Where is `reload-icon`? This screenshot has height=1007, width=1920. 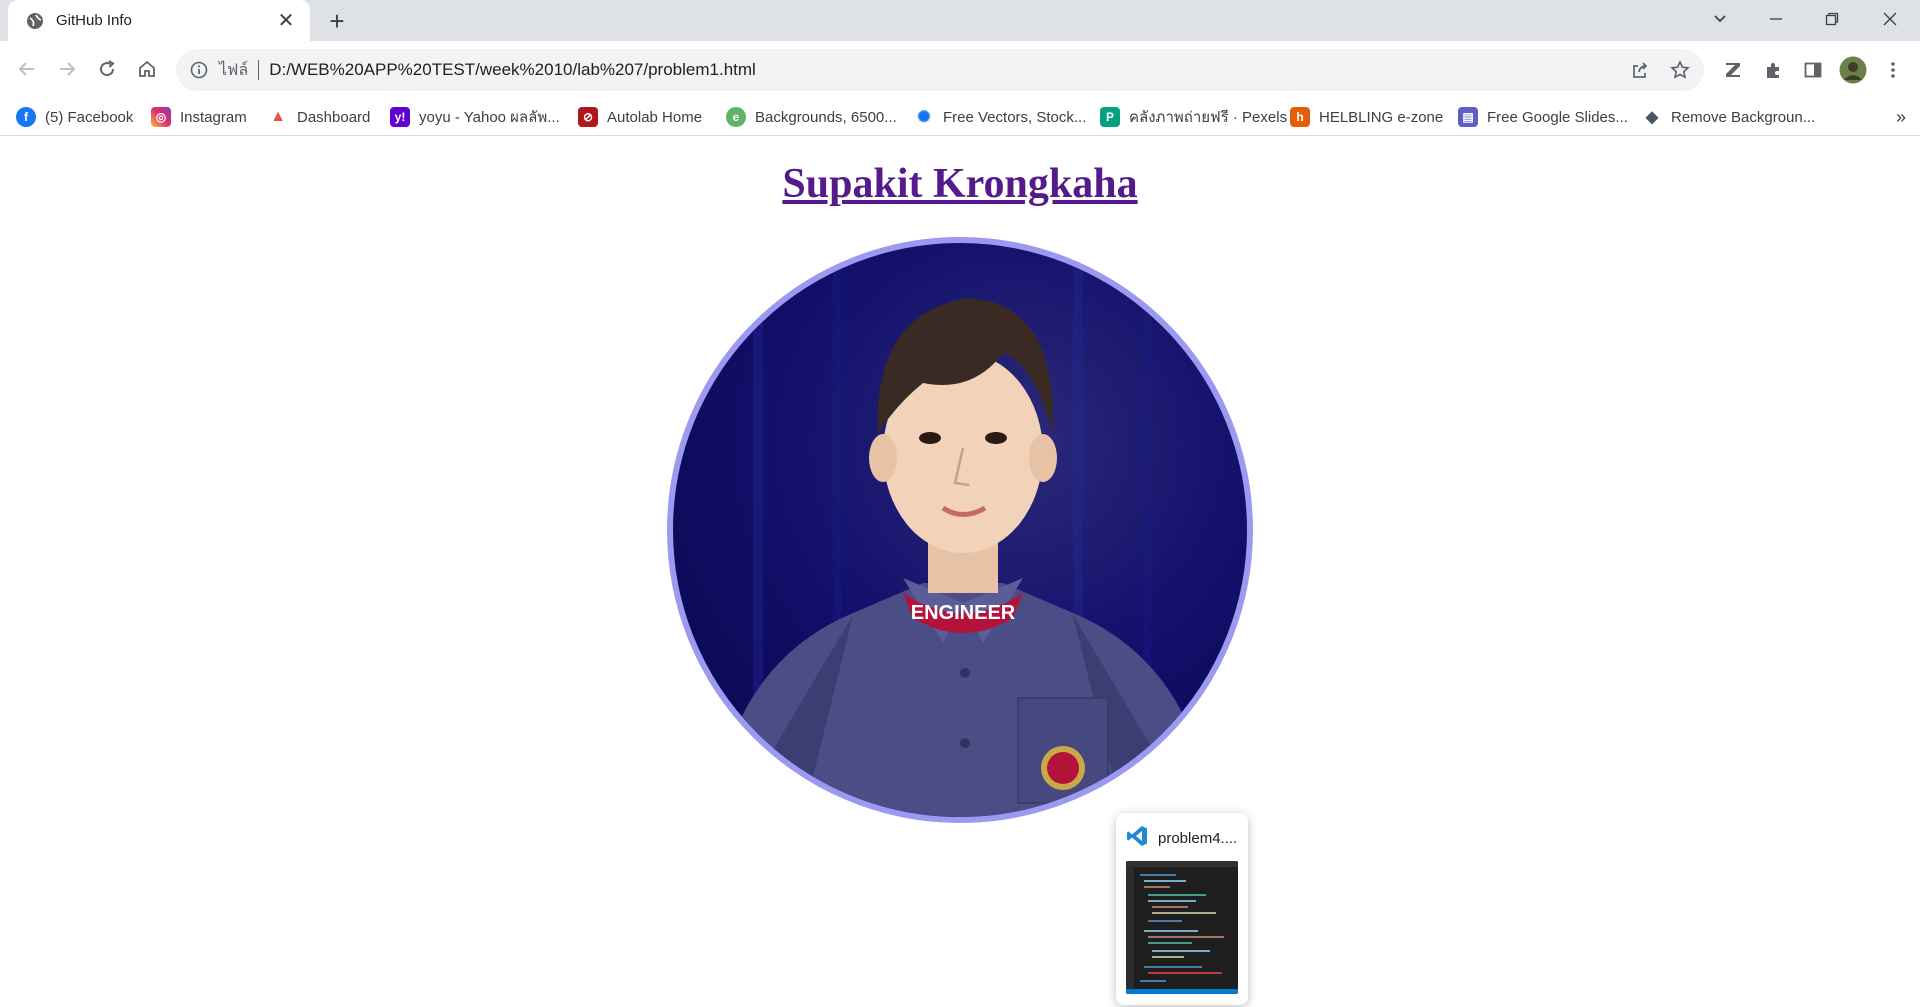
reload-icon is located at coordinates (107, 68).